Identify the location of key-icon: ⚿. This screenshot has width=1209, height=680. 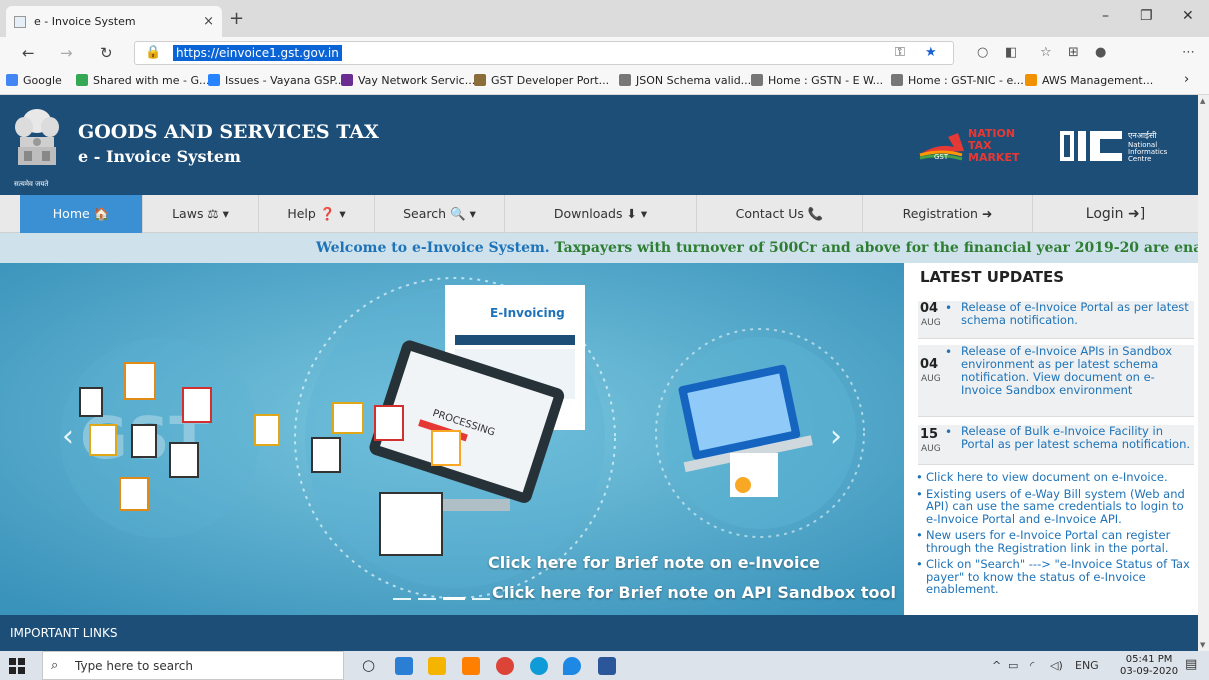
(900, 52).